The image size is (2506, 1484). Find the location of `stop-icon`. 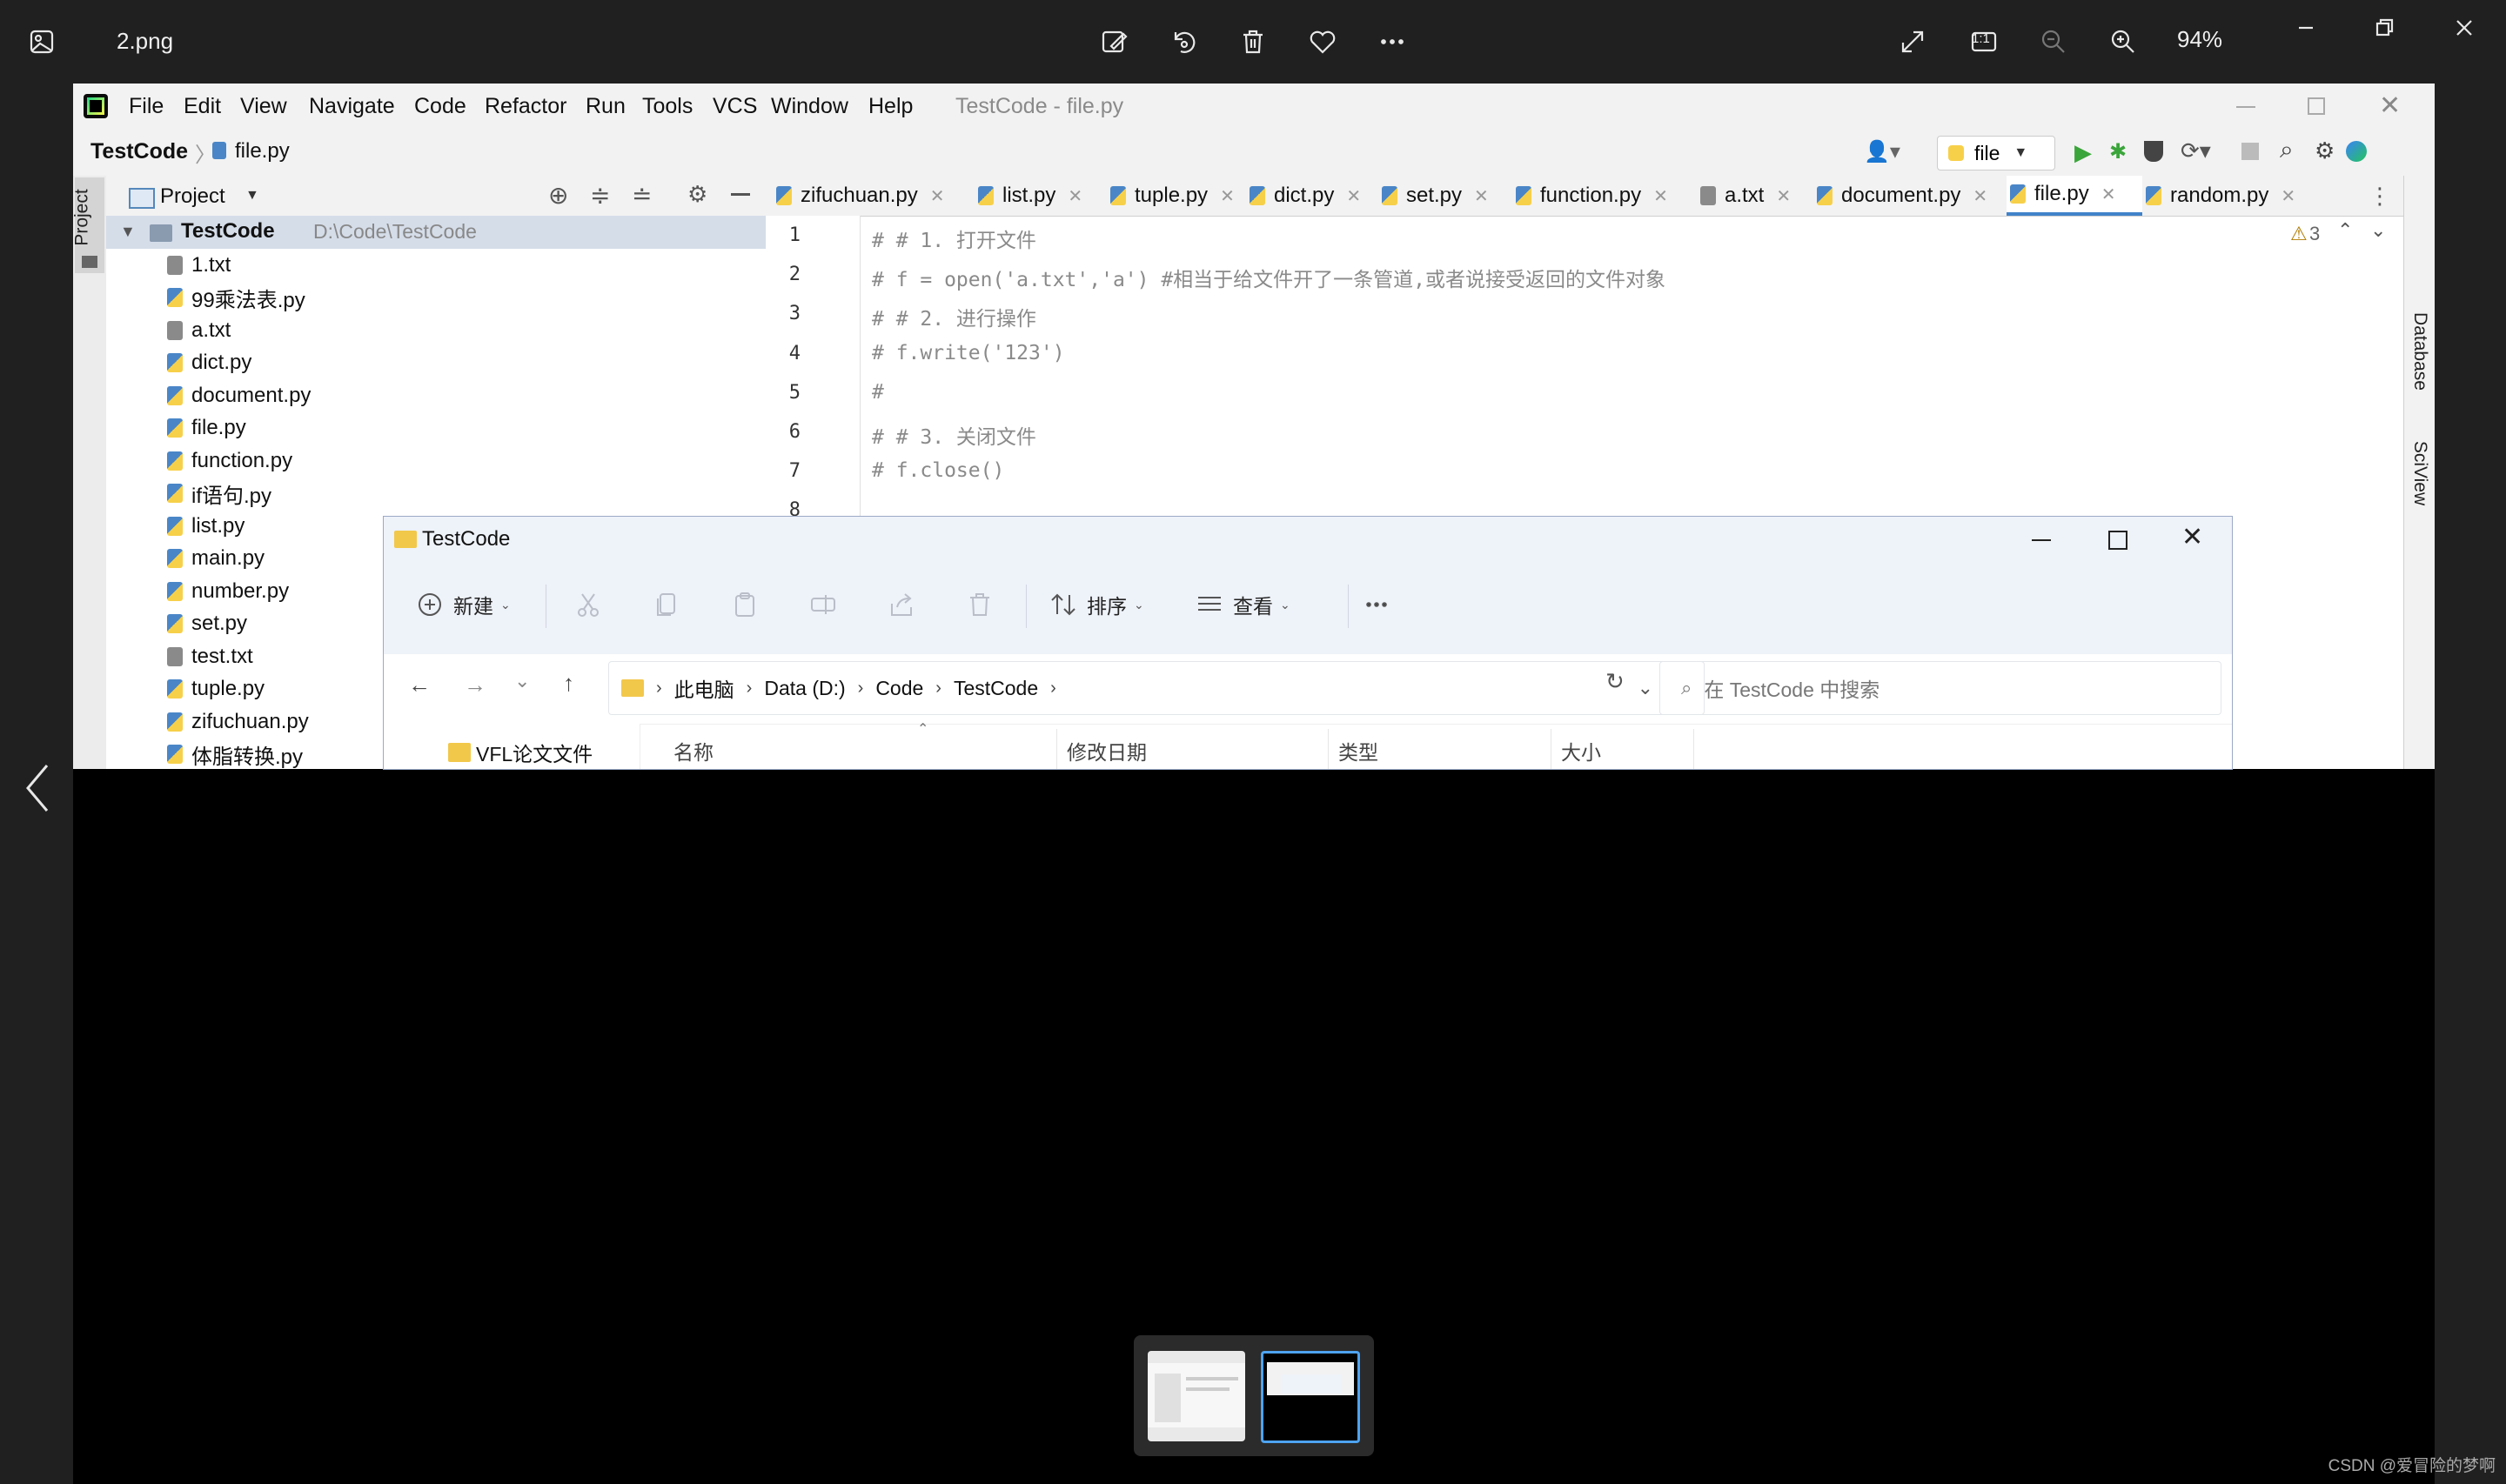

stop-icon is located at coordinates (2250, 151).